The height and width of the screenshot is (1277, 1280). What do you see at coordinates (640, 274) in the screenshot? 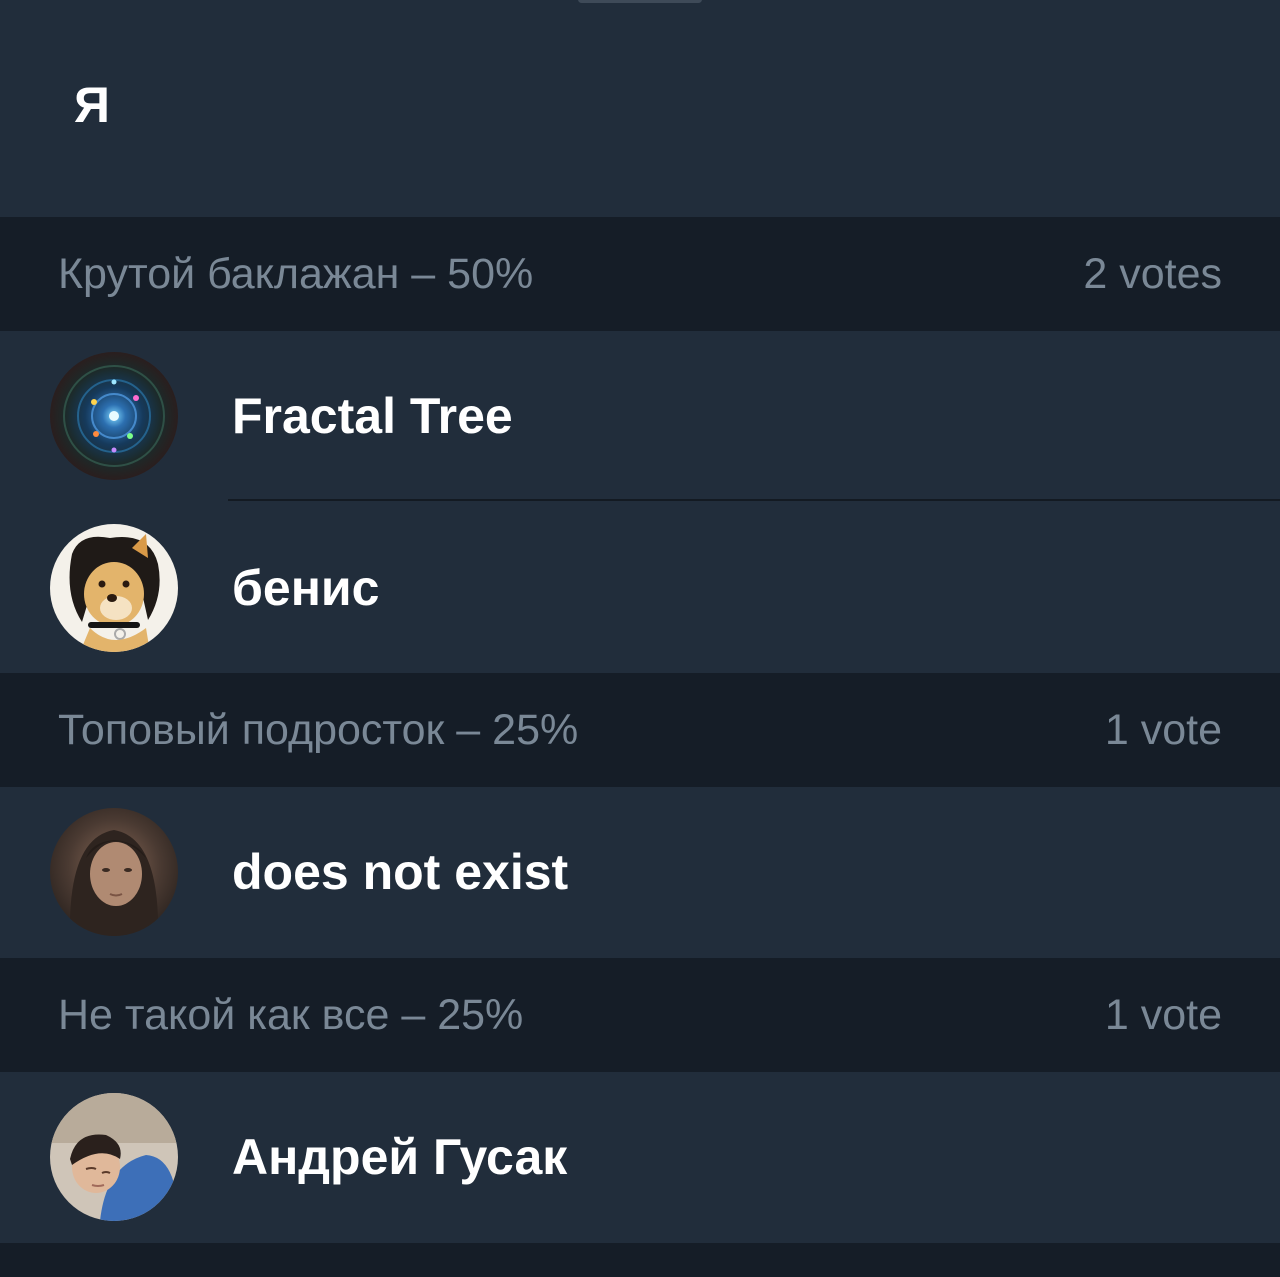
I see `option-header: Крутой баклажан – 50% 2 votes` at bounding box center [640, 274].